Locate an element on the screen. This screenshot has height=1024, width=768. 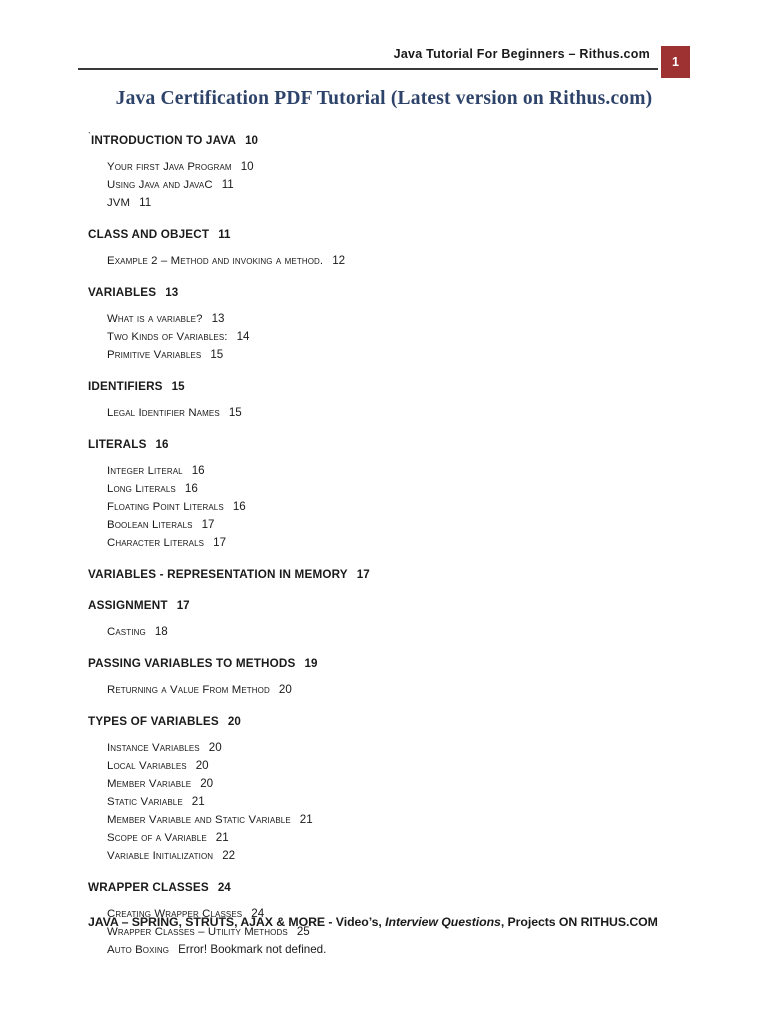
toc-entry-level-2: Scope of a Variable 21 is located at coordinates (407, 838).